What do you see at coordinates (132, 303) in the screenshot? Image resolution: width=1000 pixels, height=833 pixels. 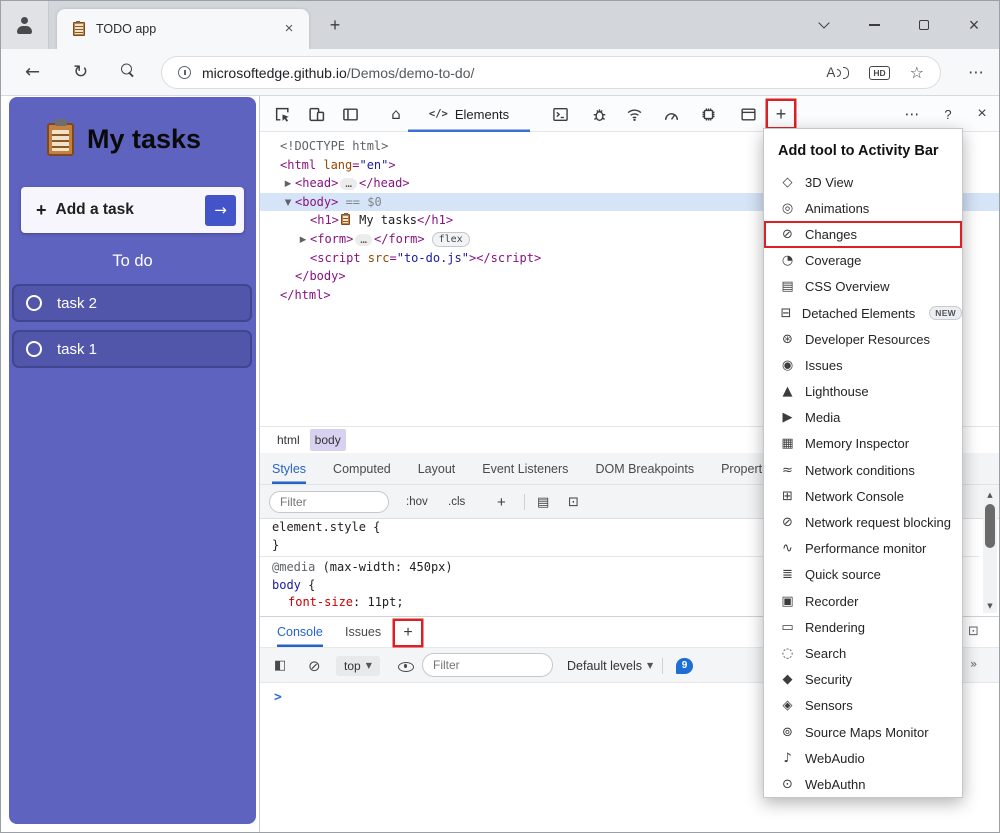 I see `task-item: task 2` at bounding box center [132, 303].